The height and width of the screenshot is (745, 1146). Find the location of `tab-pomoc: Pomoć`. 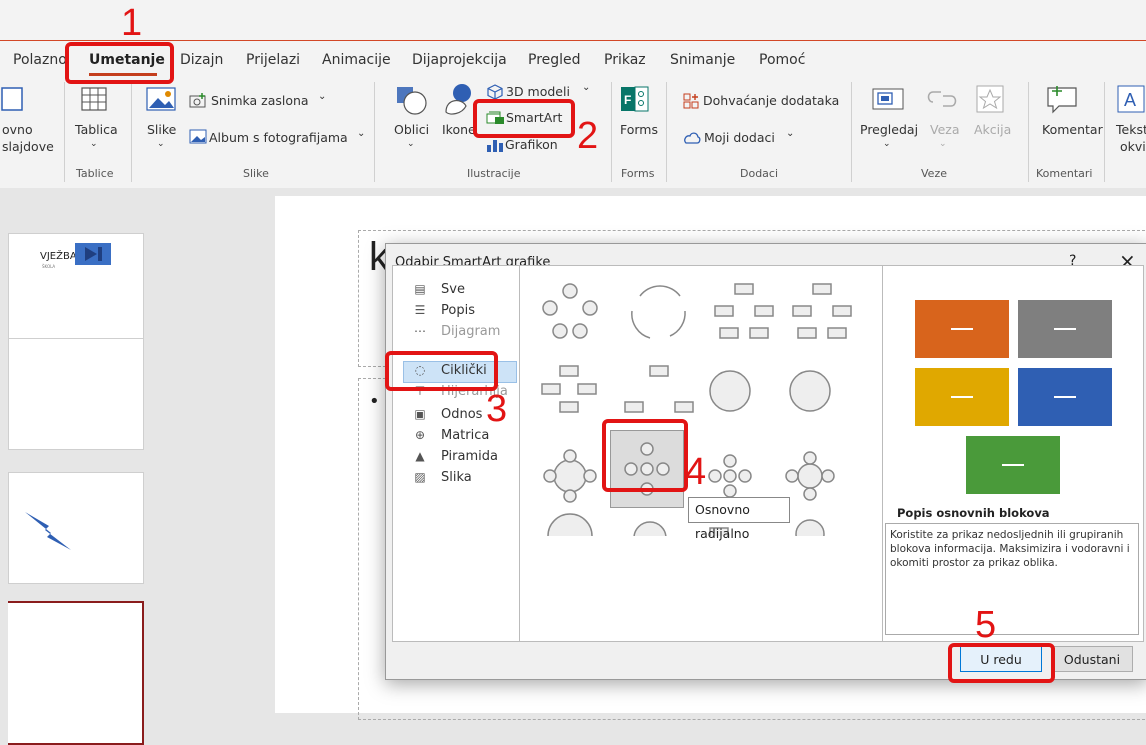

tab-pomoc: Pomoć is located at coordinates (782, 60).